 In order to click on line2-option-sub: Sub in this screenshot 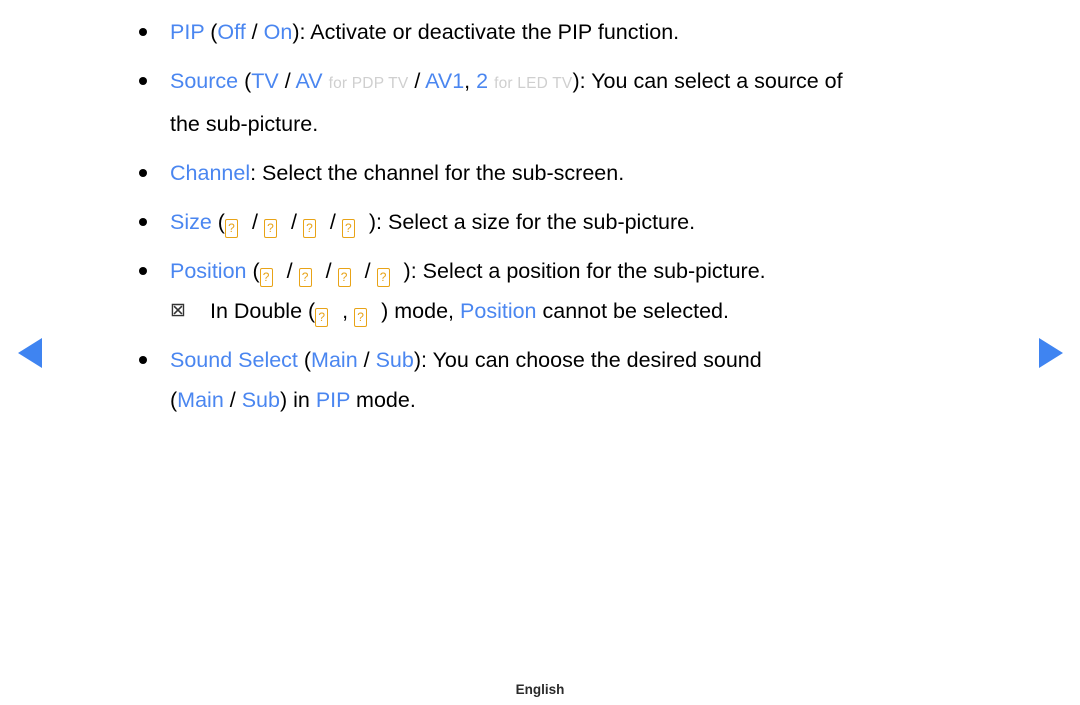, I will do `click(260, 400)`.